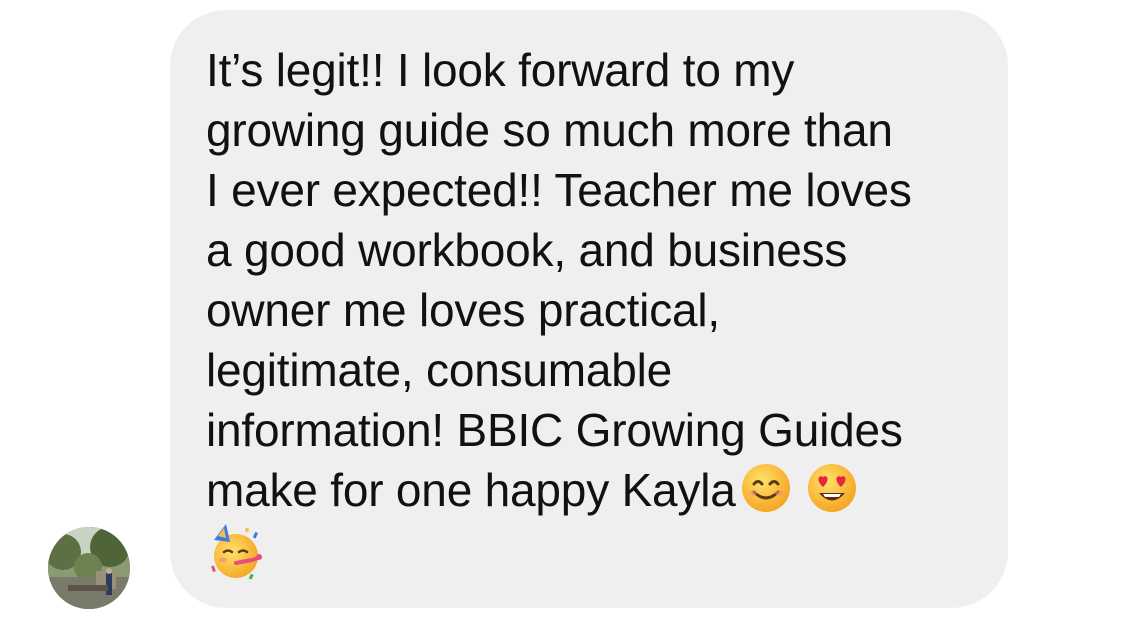  I want to click on message-line: It’s legit!! I look forward to my, so click(500, 70).